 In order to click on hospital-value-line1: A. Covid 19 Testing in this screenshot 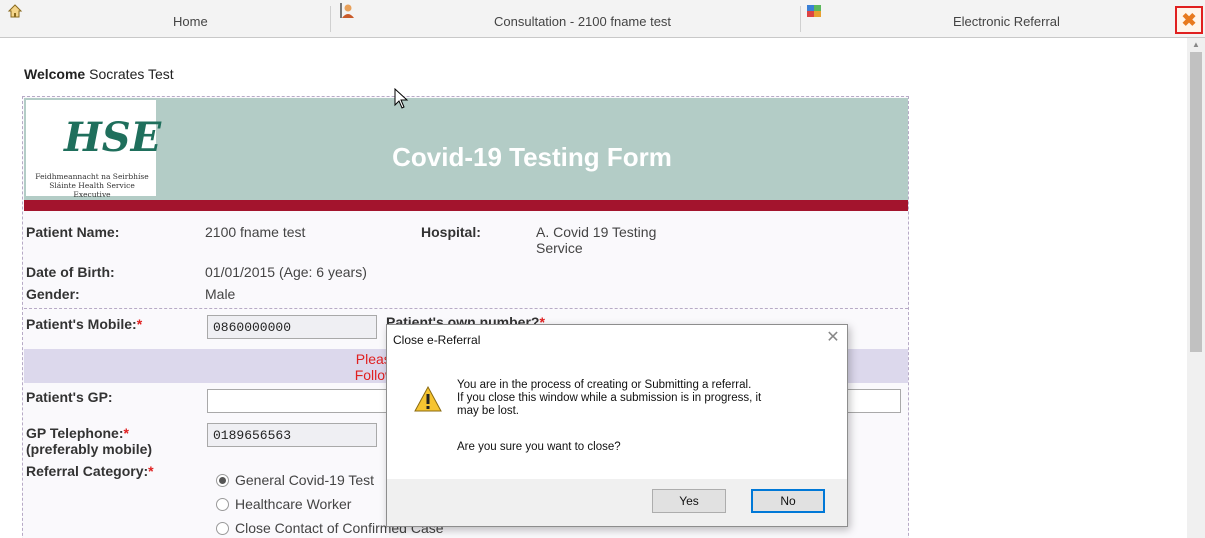, I will do `click(596, 232)`.